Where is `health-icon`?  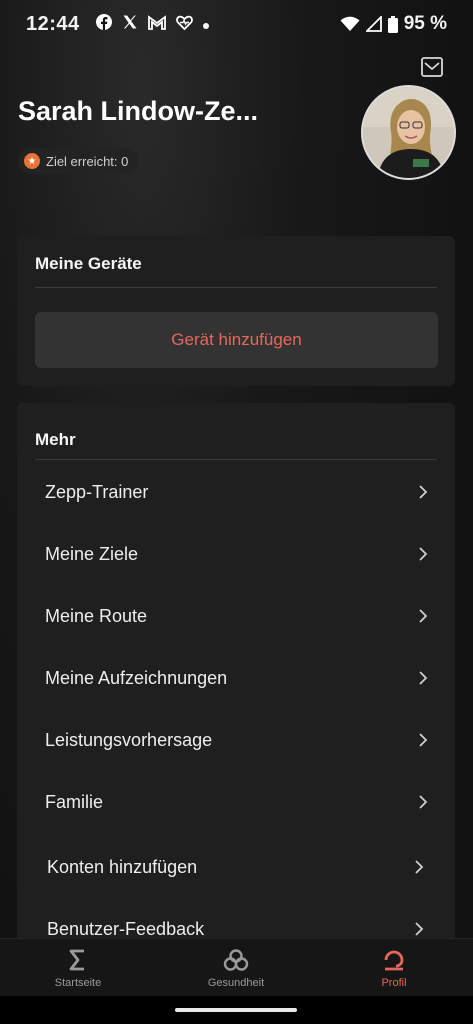
health-icon is located at coordinates (236, 960).